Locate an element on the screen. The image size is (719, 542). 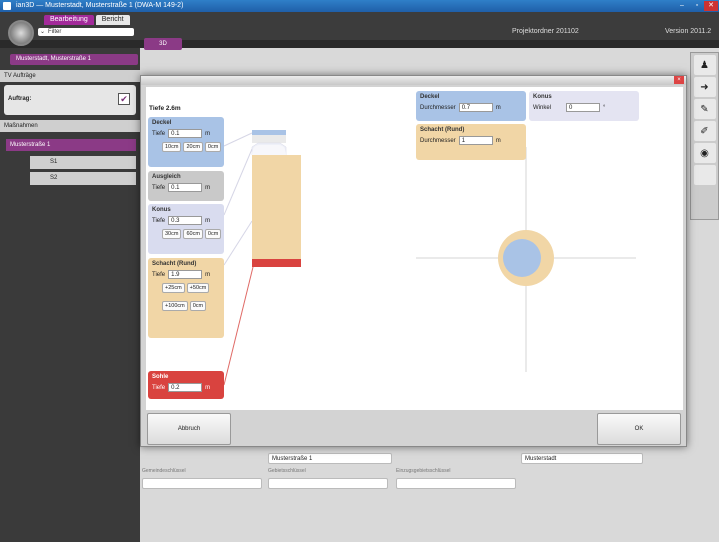
tool-brush-icon: ✐ is located at coordinates (704, 131).